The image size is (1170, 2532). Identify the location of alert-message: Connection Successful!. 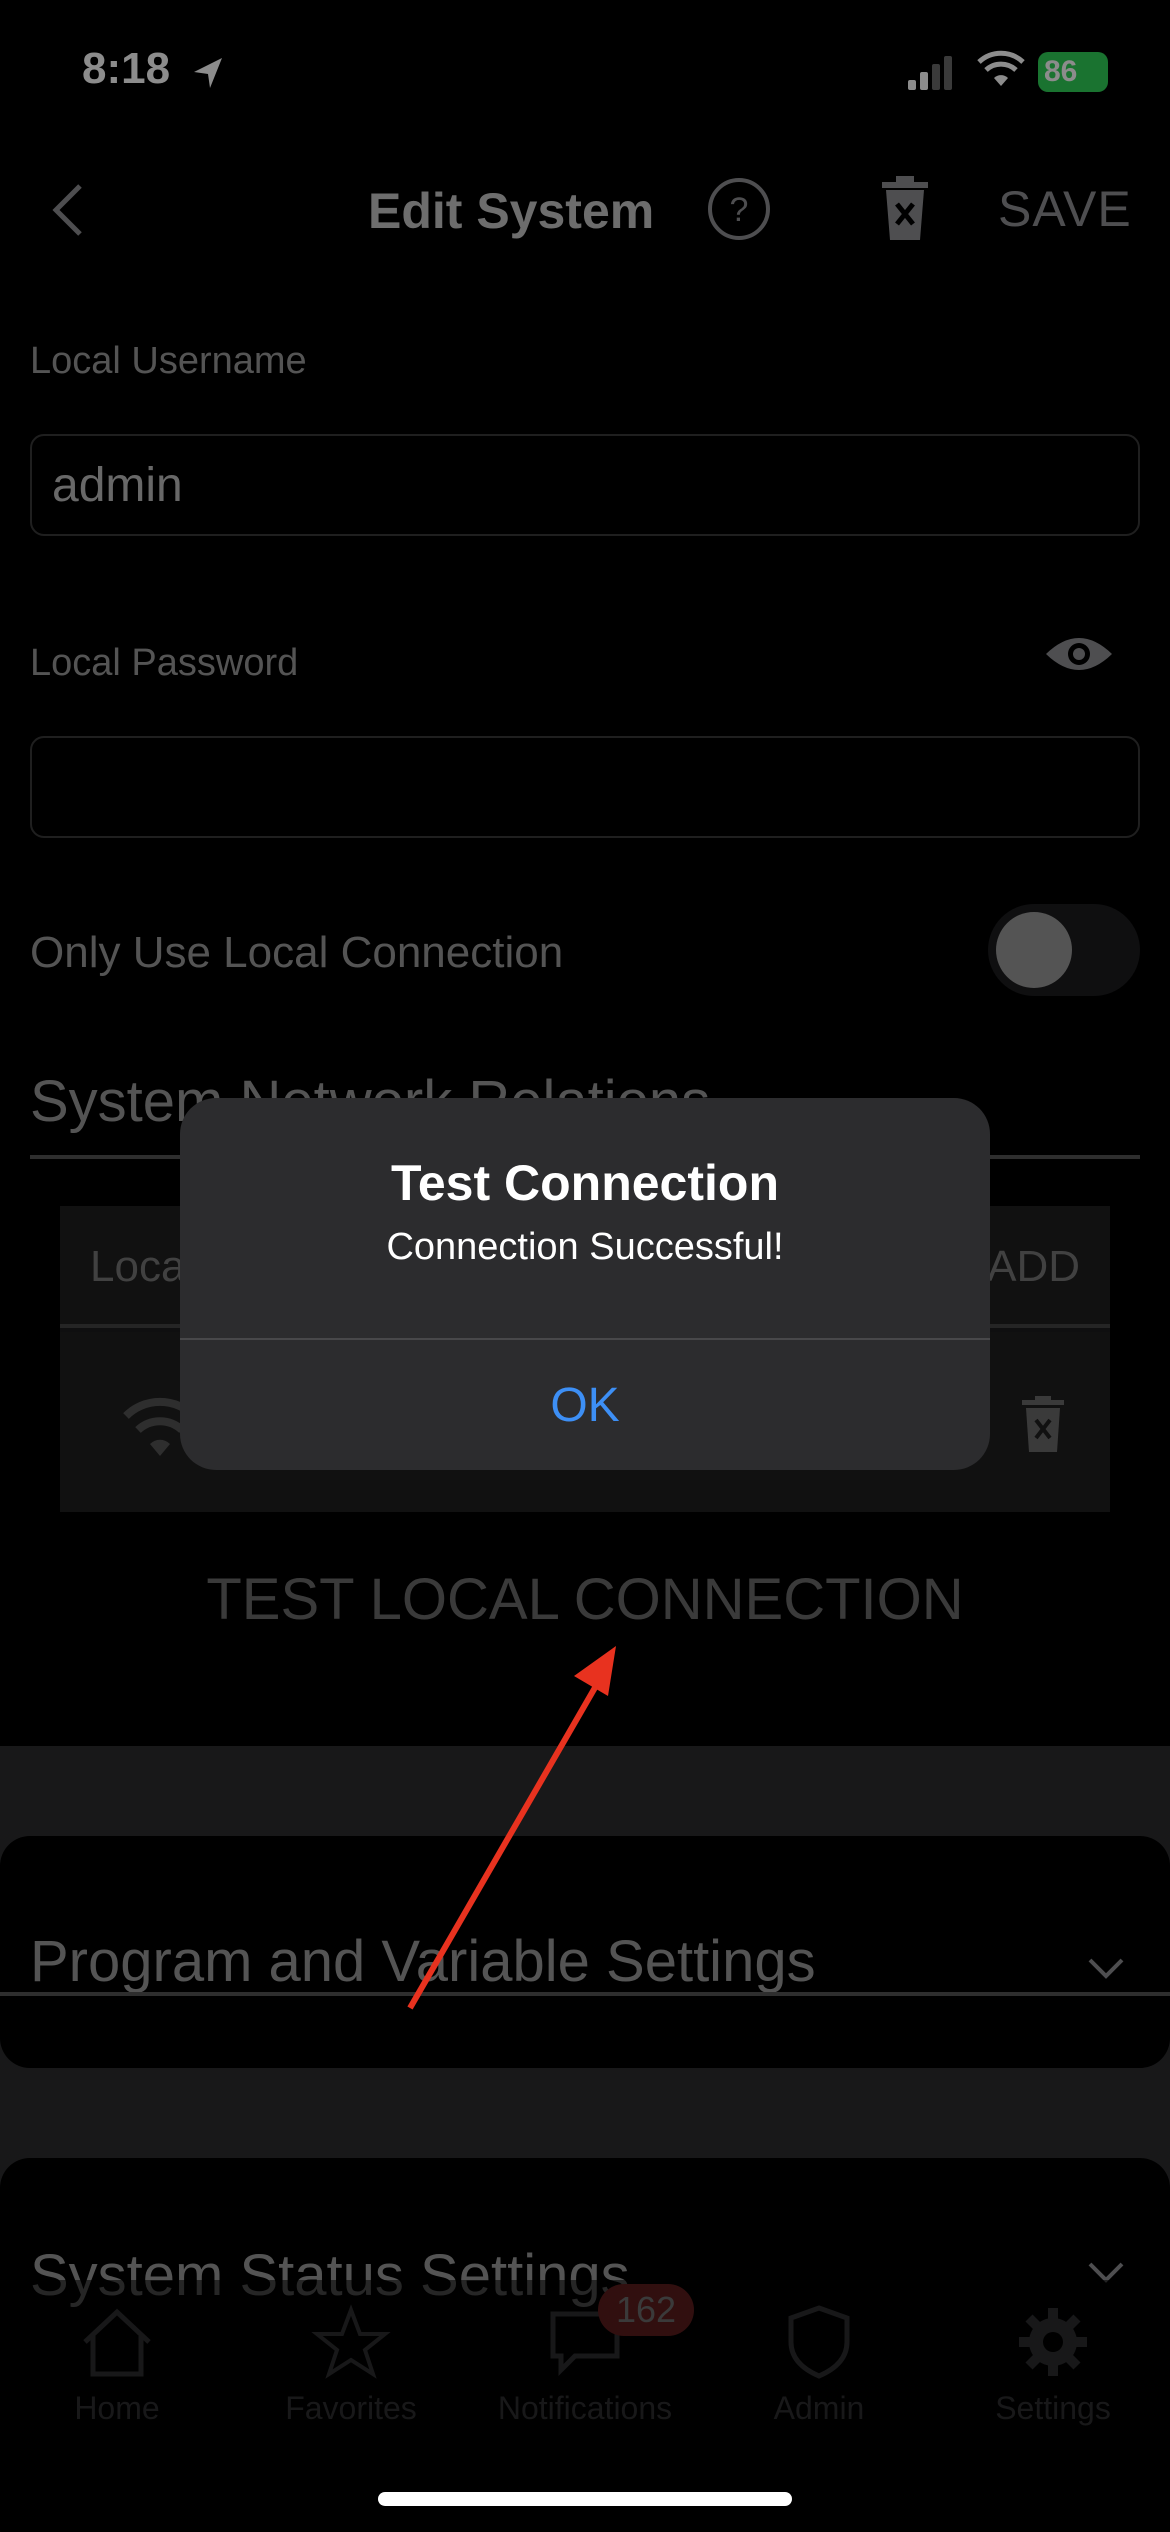
(585, 1247).